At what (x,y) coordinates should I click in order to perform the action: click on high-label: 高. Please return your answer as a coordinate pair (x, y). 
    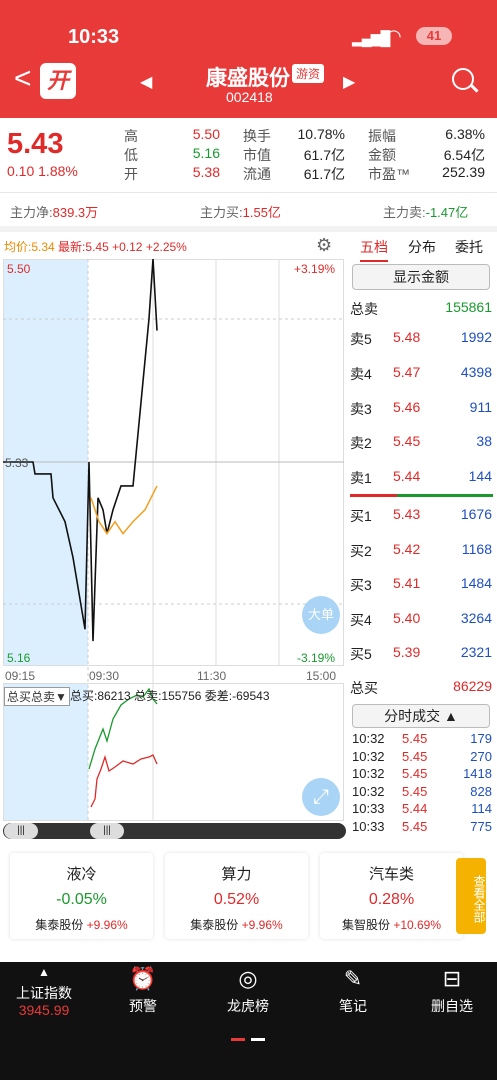
    Looking at the image, I should click on (131, 136).